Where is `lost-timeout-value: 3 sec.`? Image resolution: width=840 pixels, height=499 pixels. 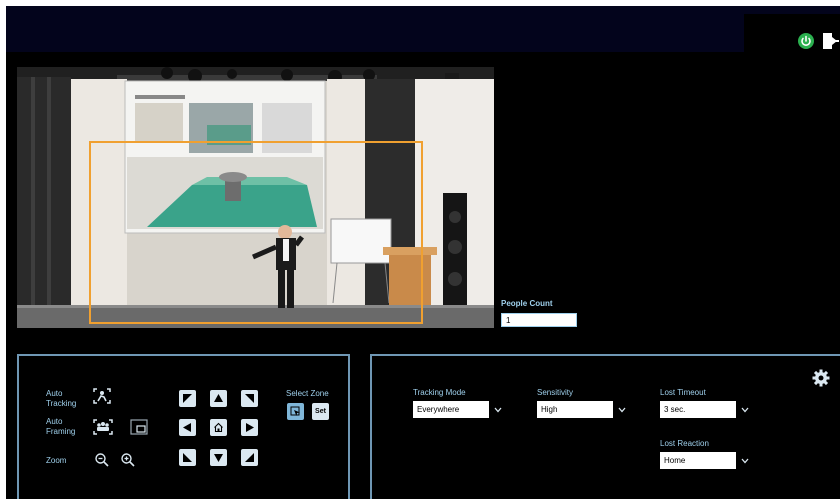 lost-timeout-value: 3 sec. is located at coordinates (698, 409).